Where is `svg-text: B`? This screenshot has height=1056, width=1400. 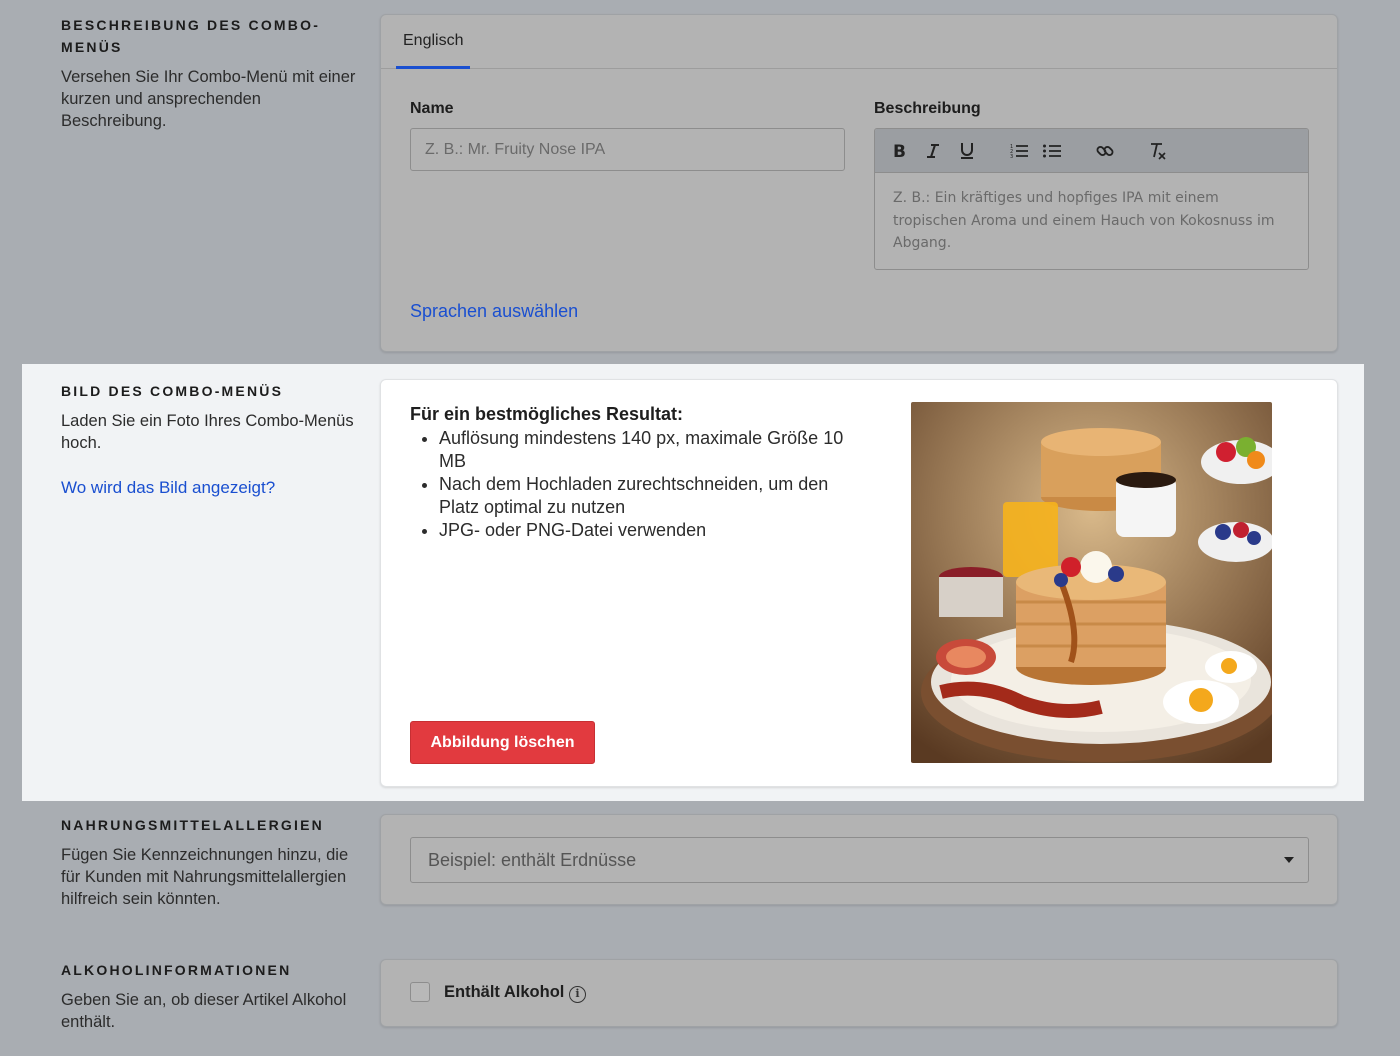 svg-text: B is located at coordinates (899, 151).